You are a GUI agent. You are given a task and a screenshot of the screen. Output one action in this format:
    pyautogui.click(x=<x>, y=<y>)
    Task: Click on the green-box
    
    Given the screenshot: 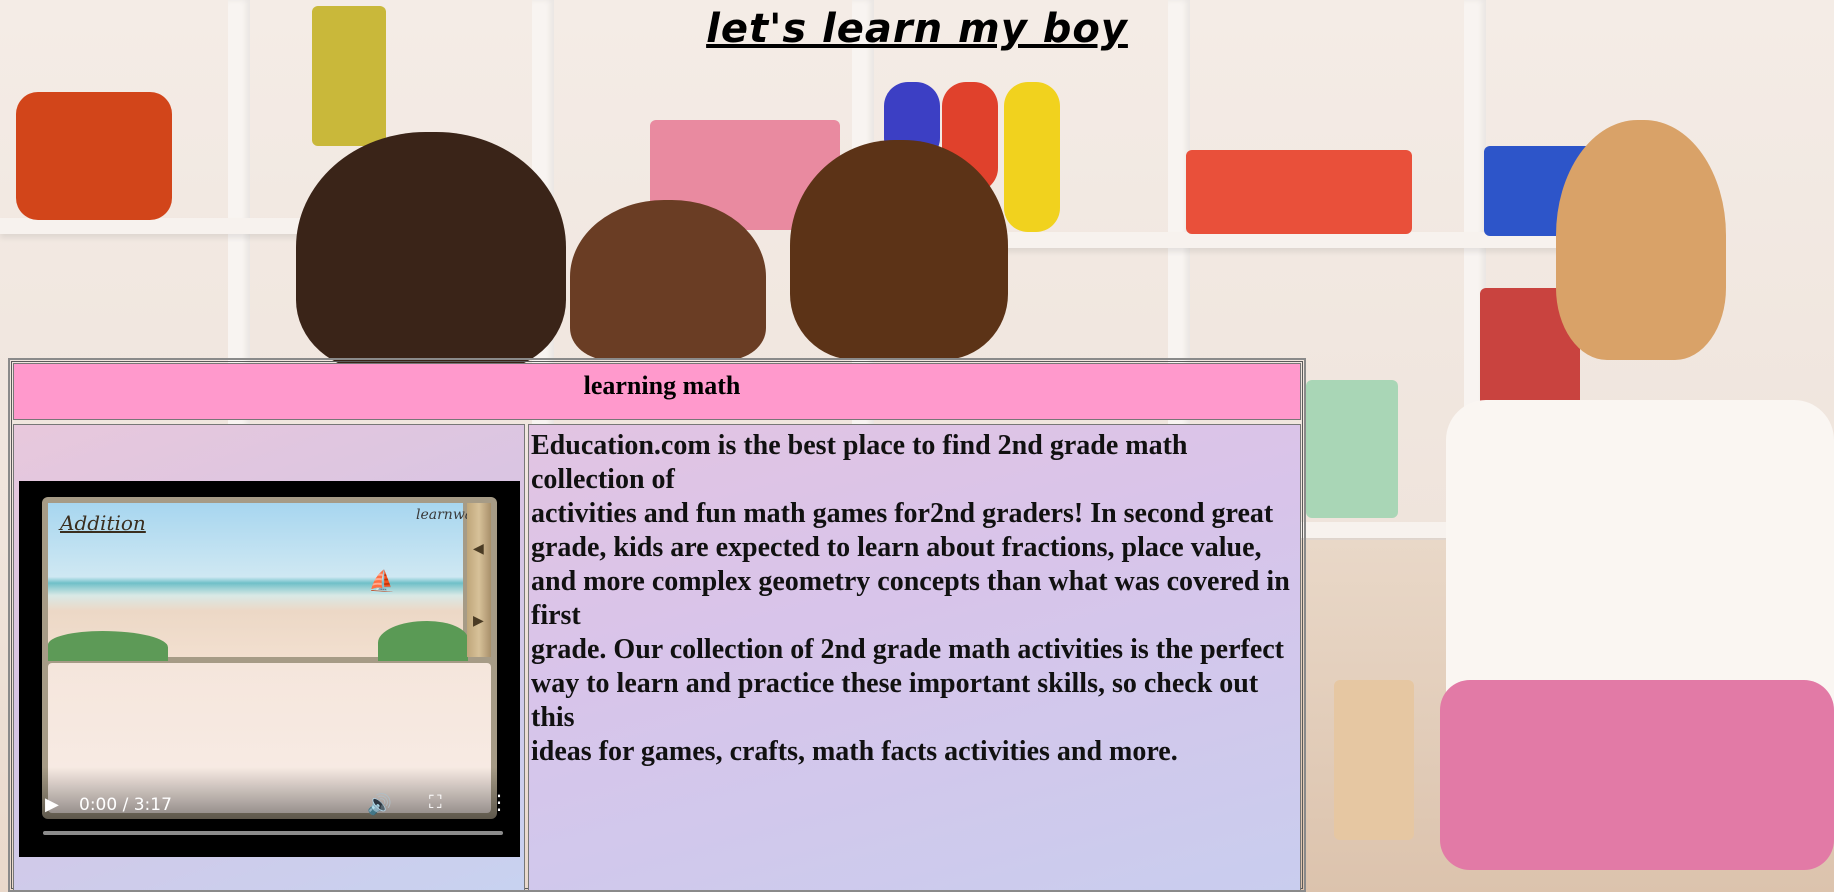 What is the action you would take?
    pyautogui.click(x=1352, y=449)
    